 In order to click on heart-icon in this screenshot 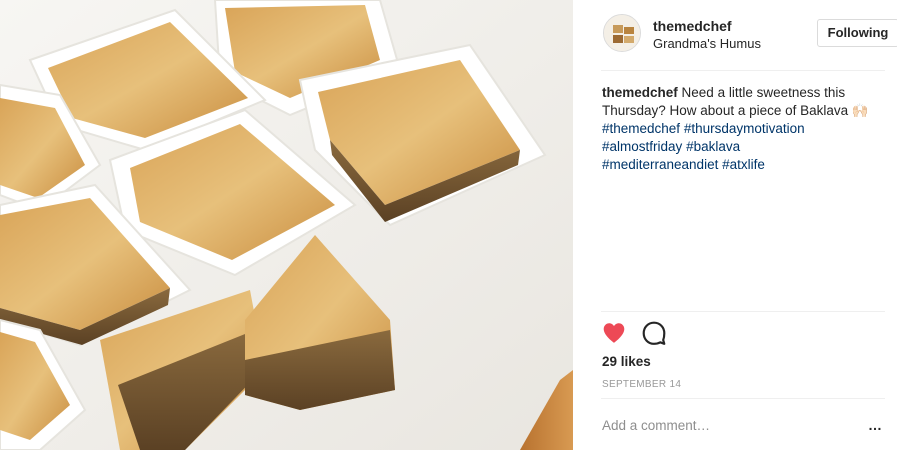, I will do `click(614, 333)`.